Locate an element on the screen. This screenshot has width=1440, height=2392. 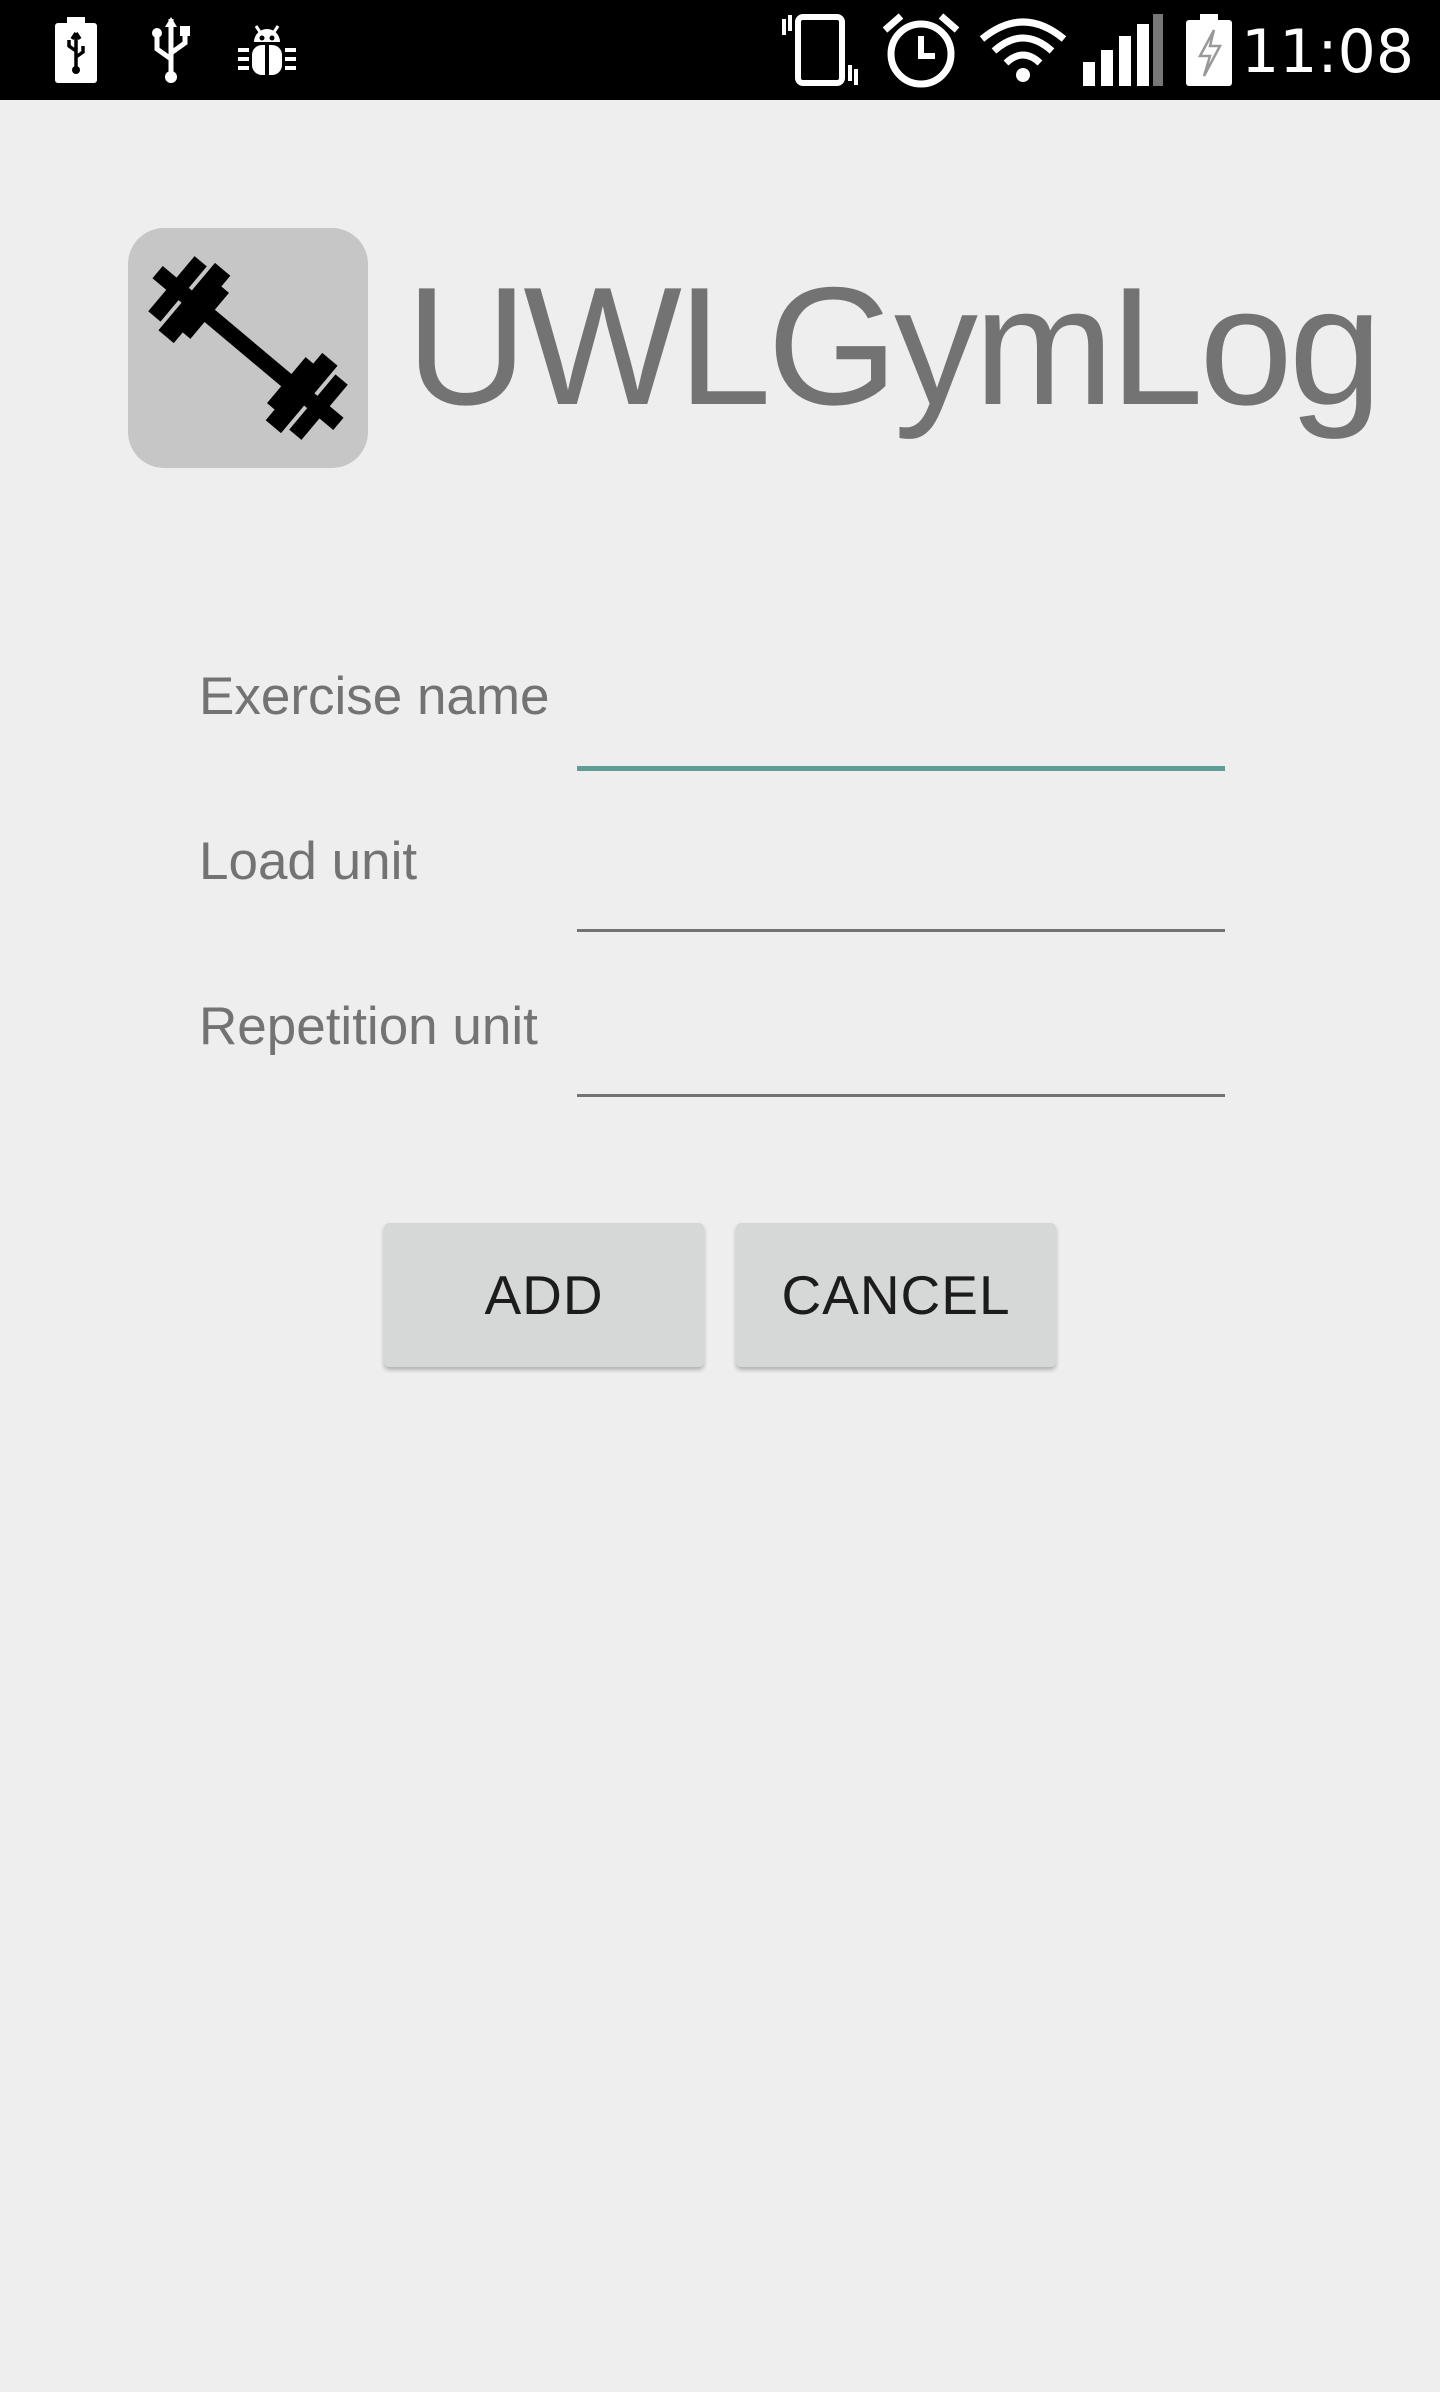
exercise-name-label: Exercise name is located at coordinates (374, 696).